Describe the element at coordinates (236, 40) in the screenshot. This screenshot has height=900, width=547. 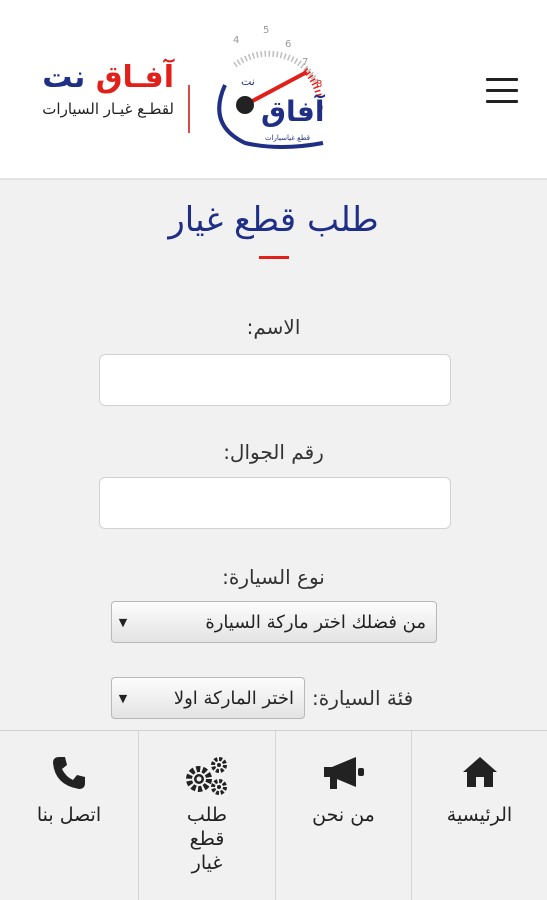
I see `gauge-number: 4` at that location.